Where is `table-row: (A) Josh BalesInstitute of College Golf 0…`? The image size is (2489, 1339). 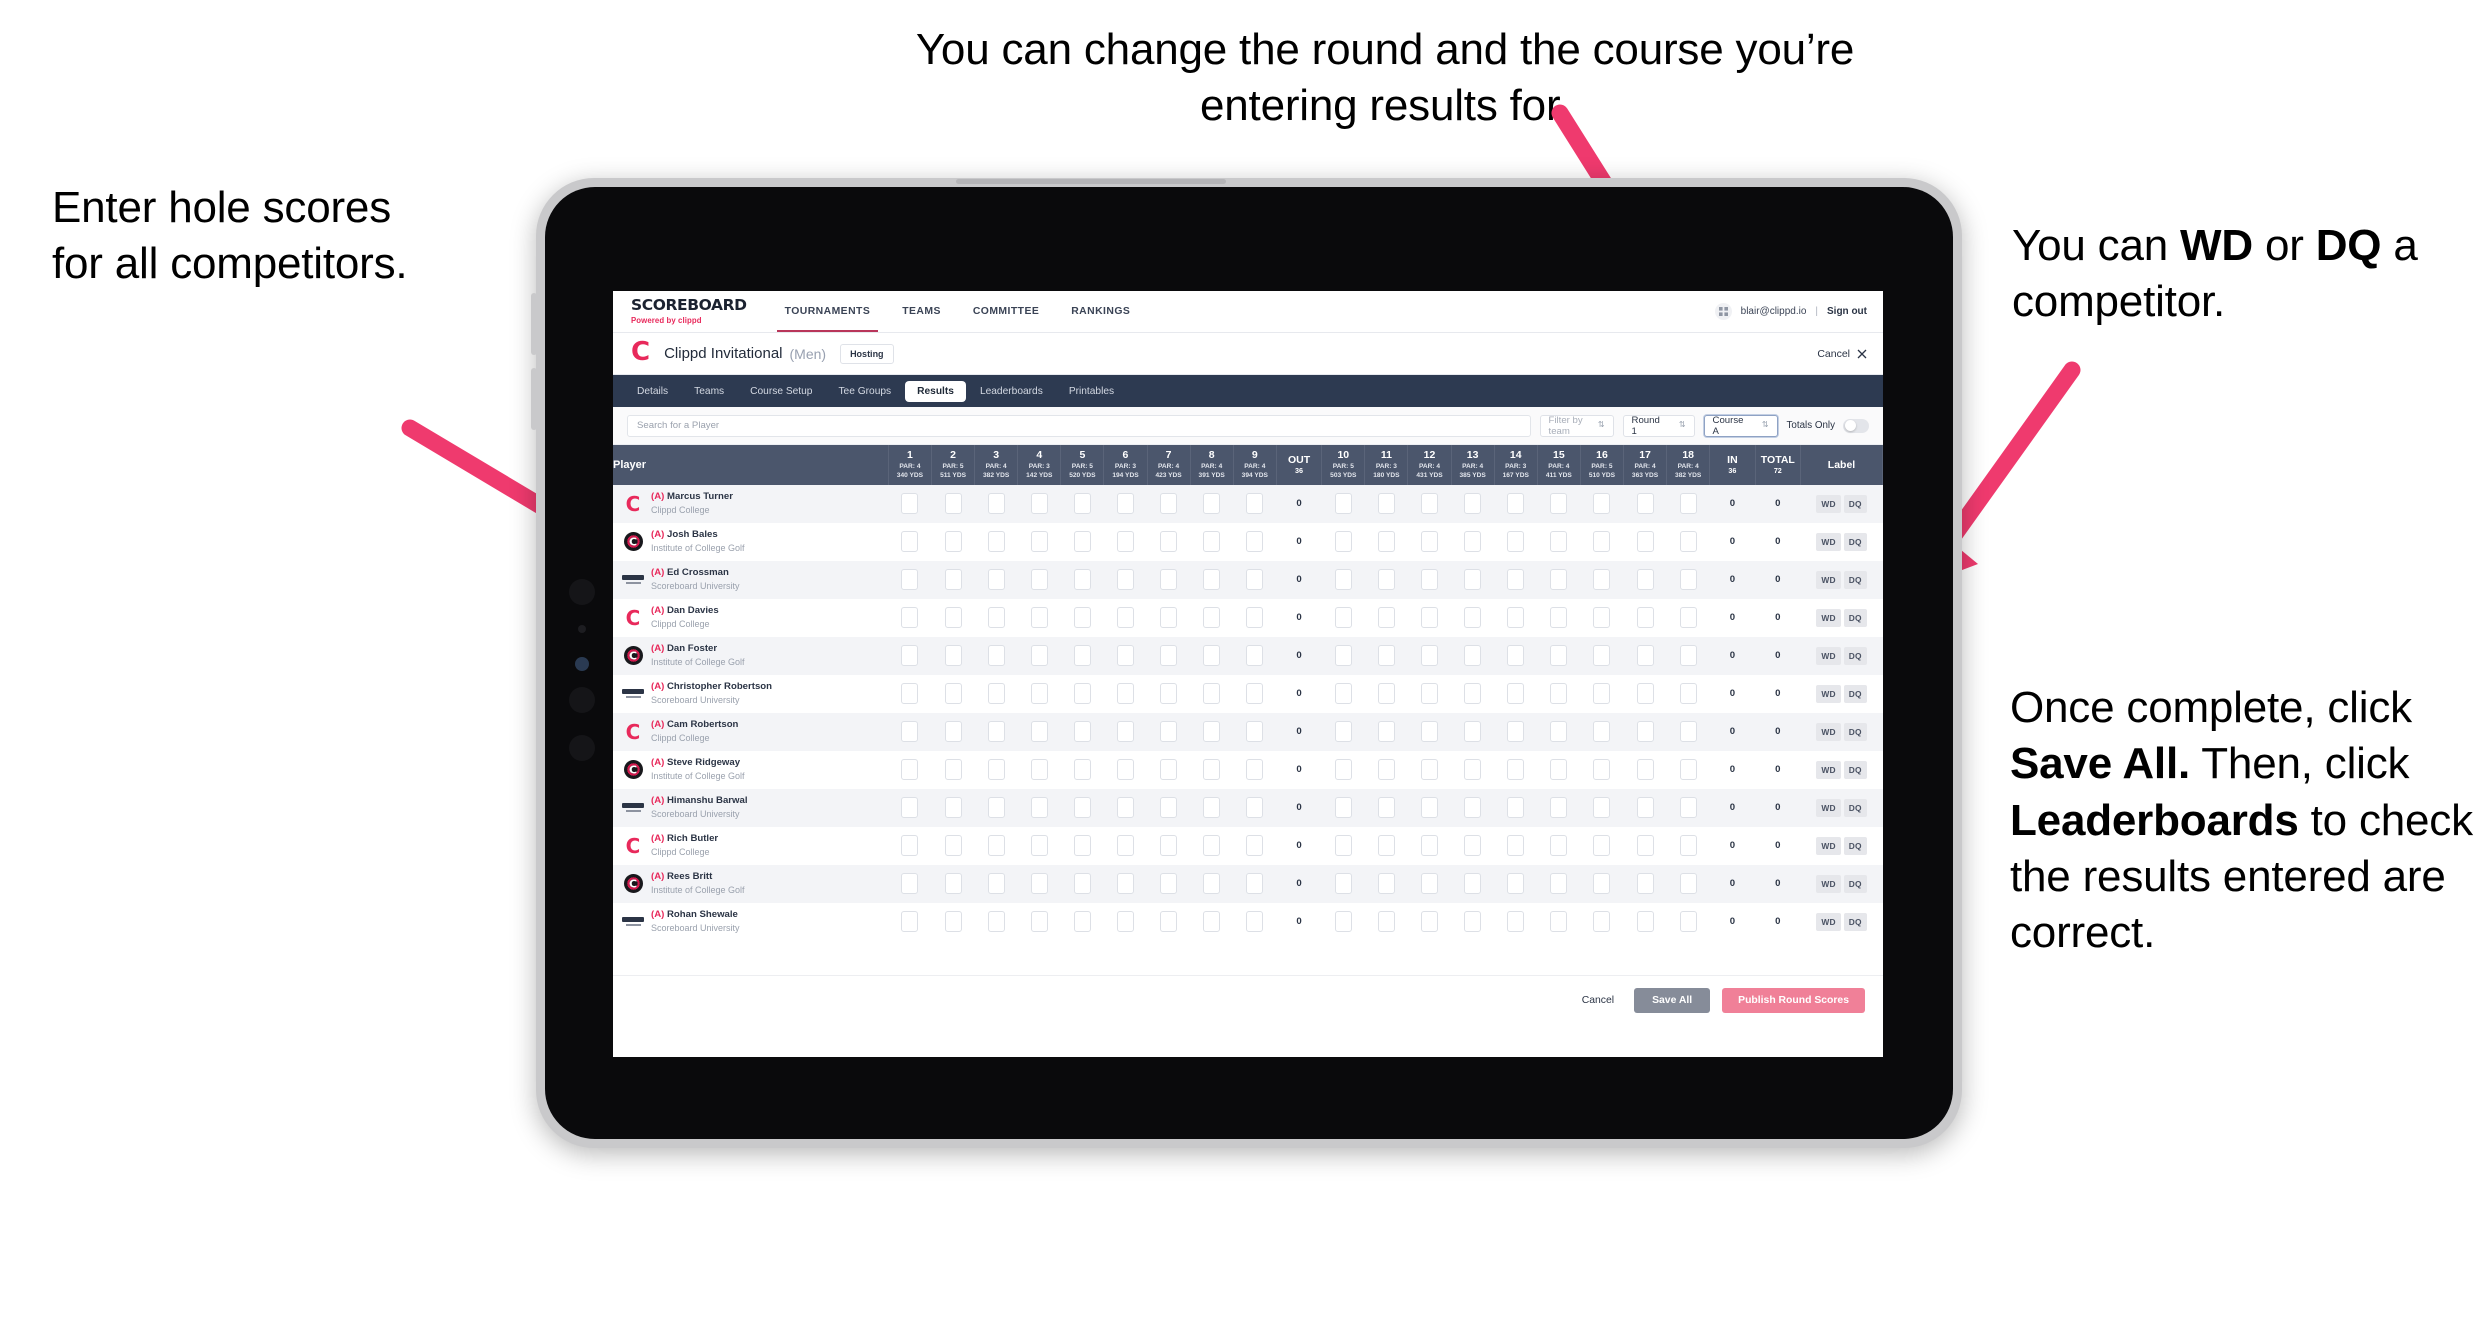 table-row: (A) Josh BalesInstitute of College Golf 0… is located at coordinates (1248, 541).